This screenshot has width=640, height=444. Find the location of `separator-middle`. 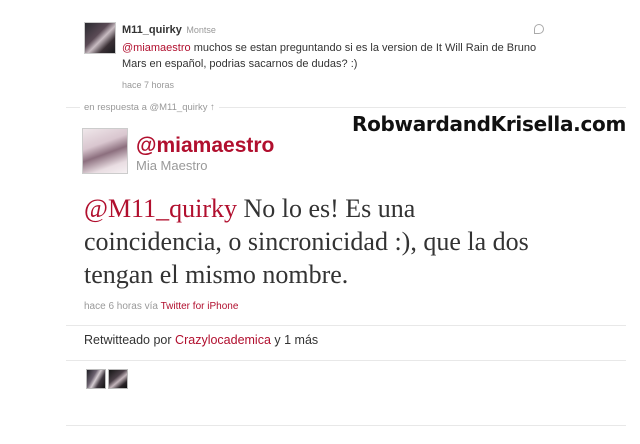

separator-middle is located at coordinates (346, 325).